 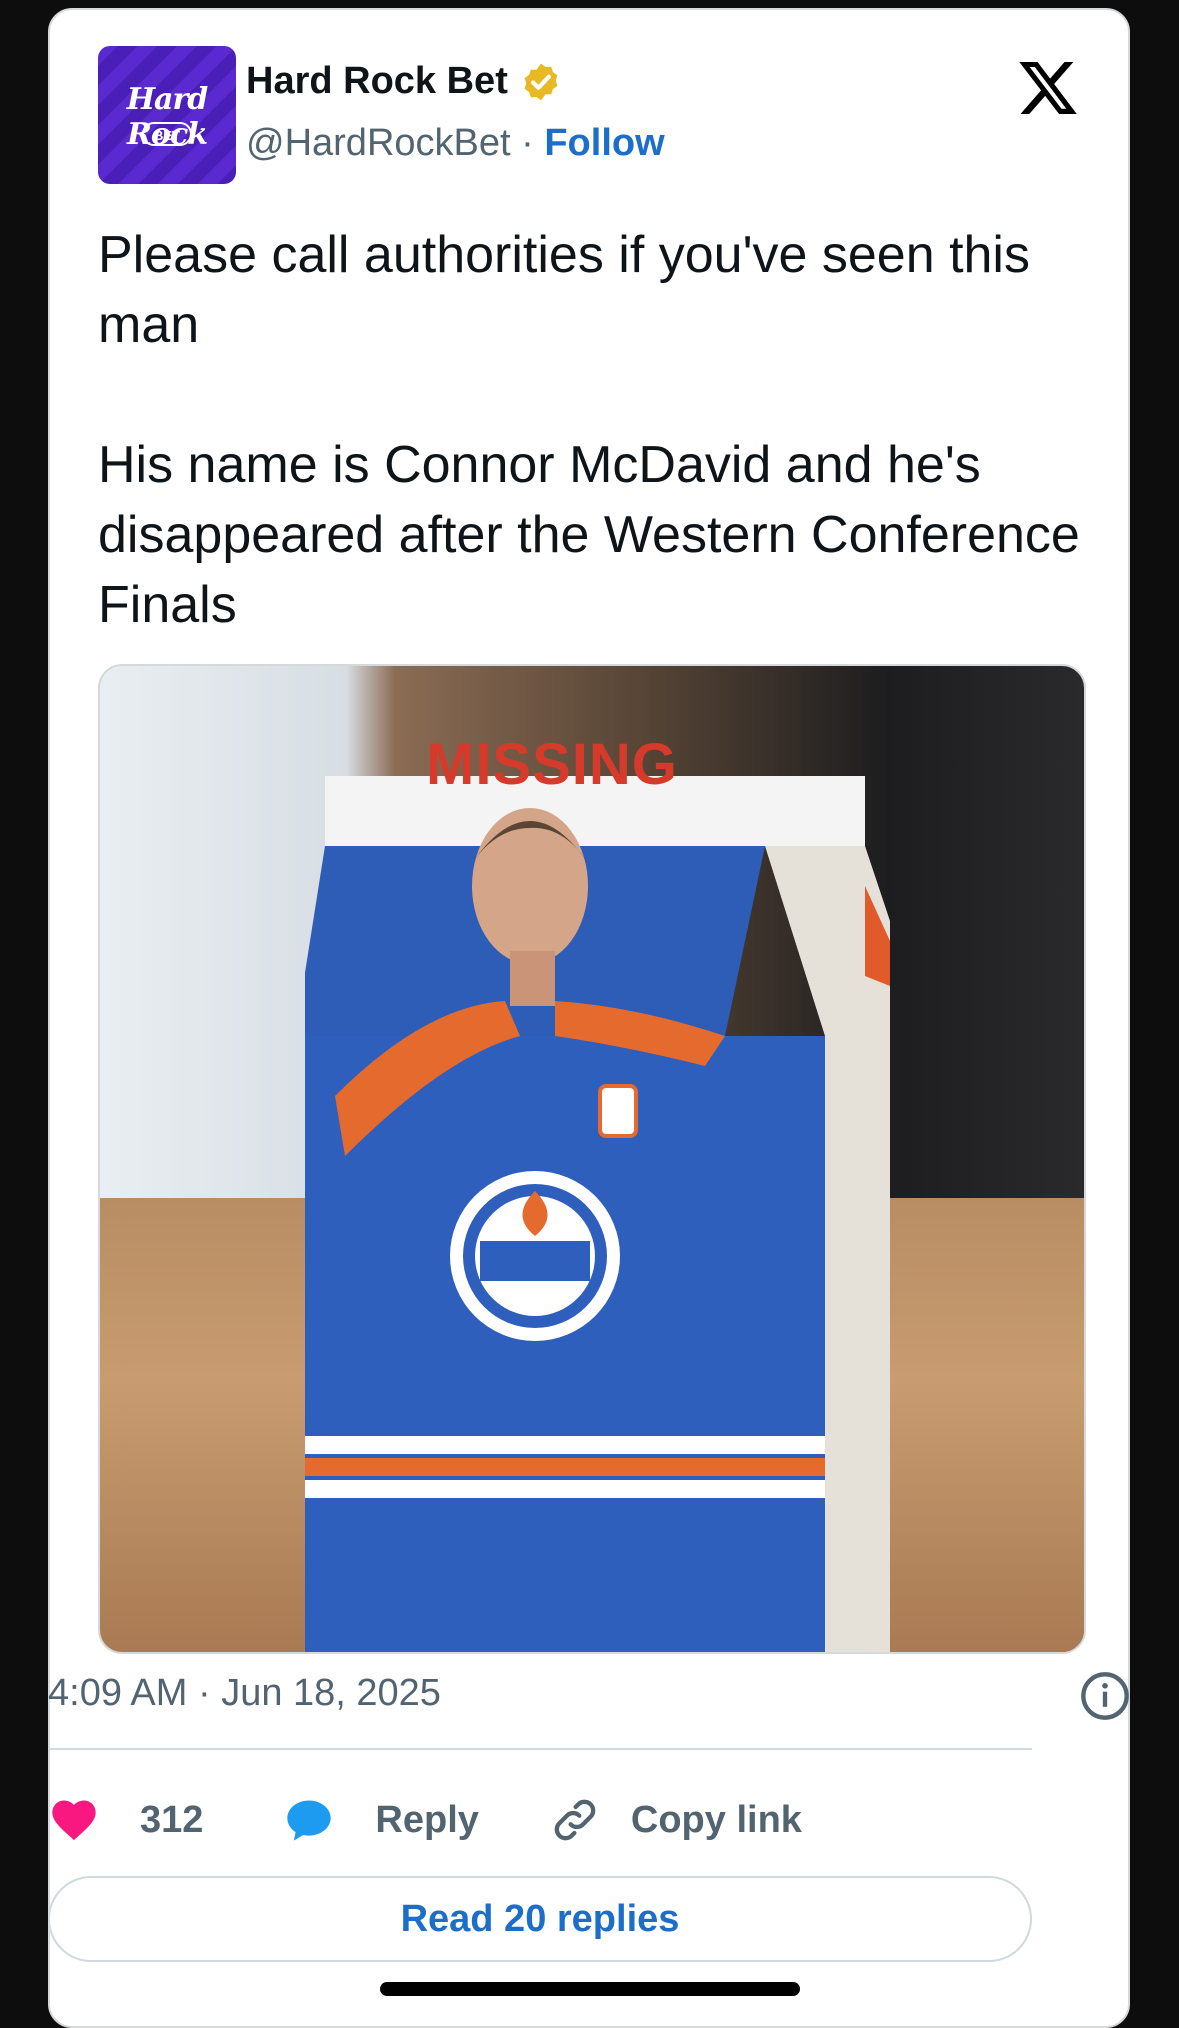 What do you see at coordinates (377, 81) in the screenshot?
I see `account-name: Hard Rock Bet` at bounding box center [377, 81].